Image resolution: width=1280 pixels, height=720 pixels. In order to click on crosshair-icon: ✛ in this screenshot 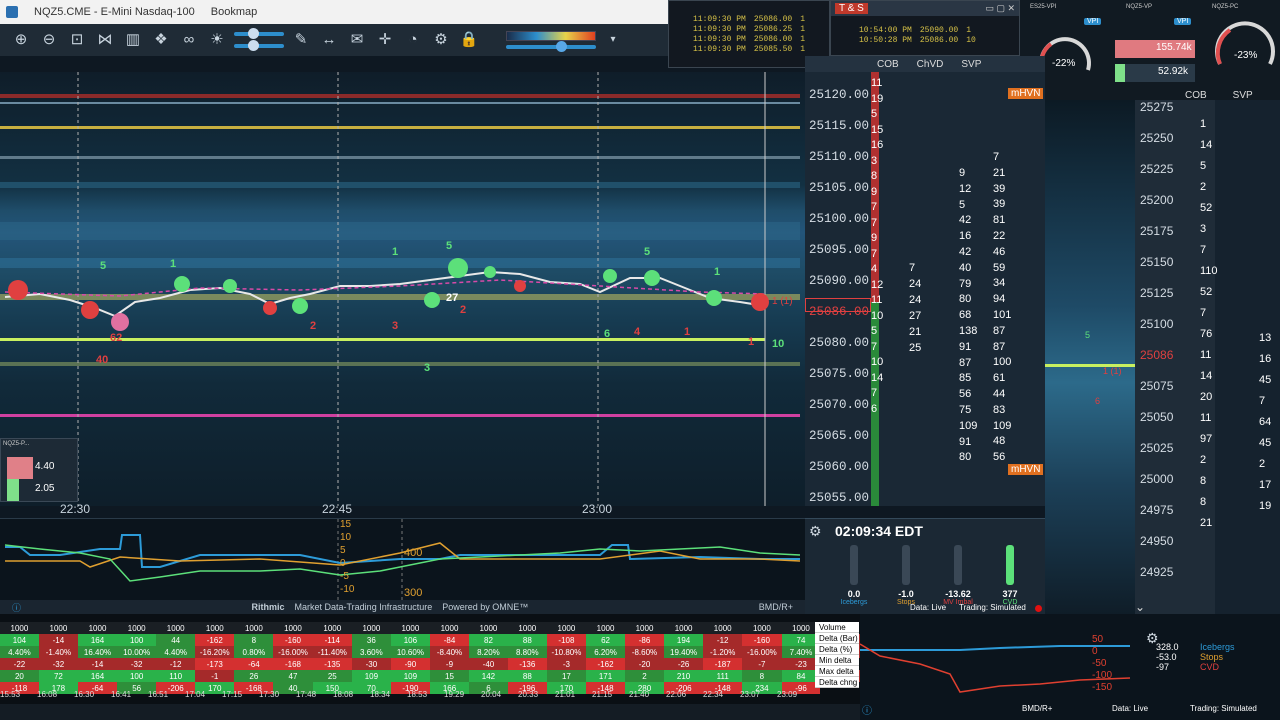, I will do `click(385, 40)`.